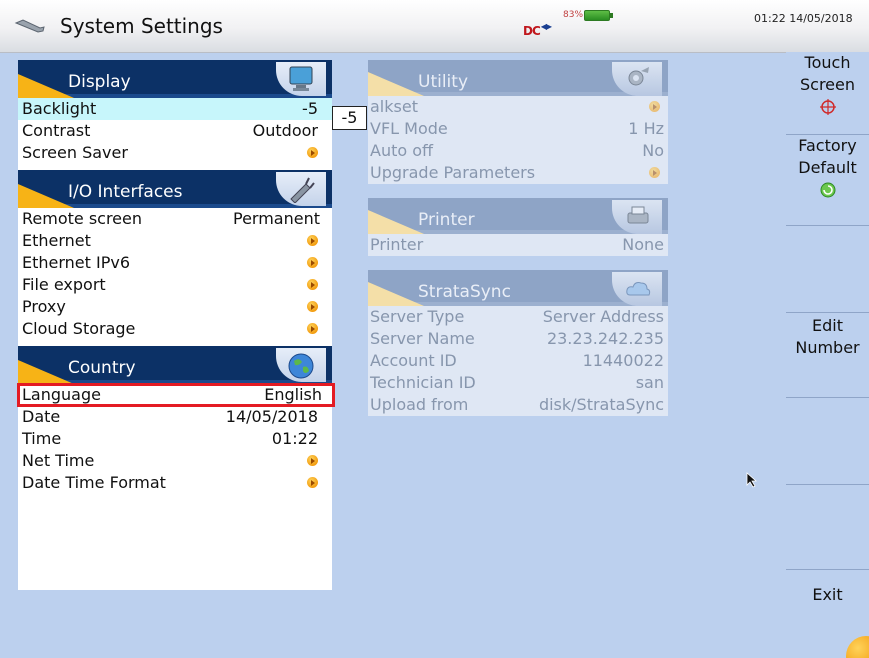 This screenshot has width=869, height=658. What do you see at coordinates (537, 30) in the screenshot?
I see `dc-connection-icon: DC◀▶` at bounding box center [537, 30].